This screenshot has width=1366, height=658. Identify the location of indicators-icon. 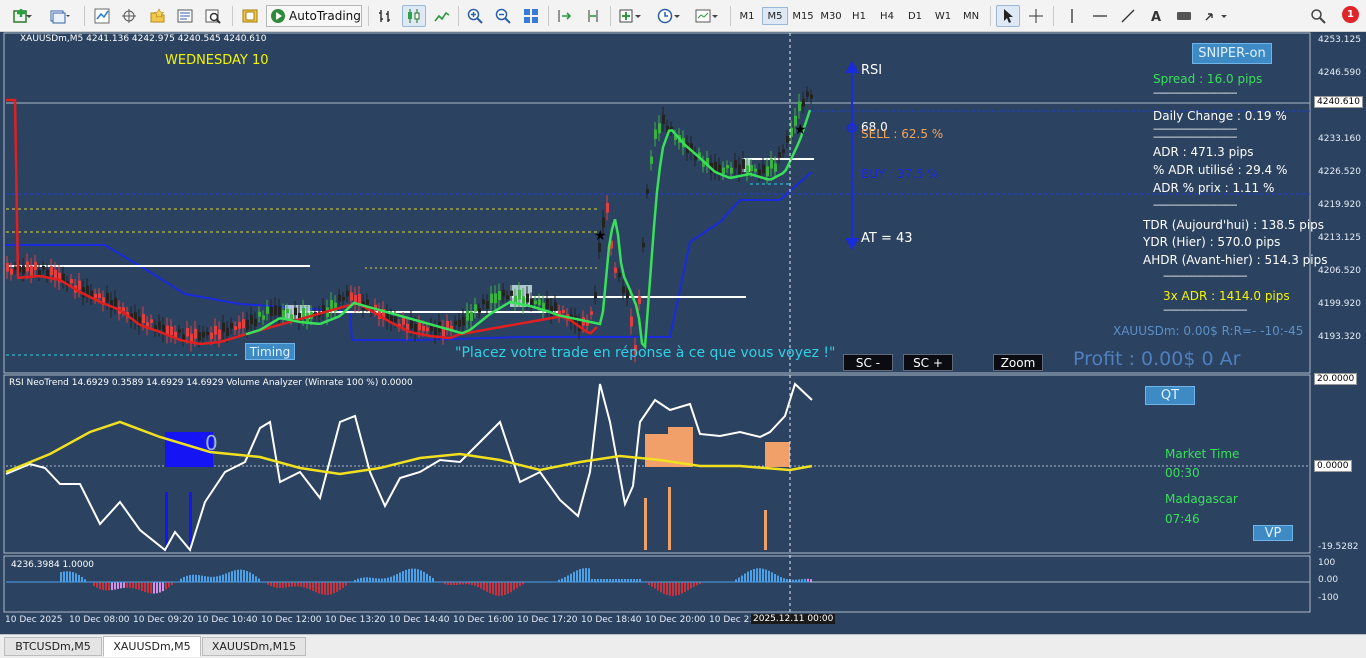
(631, 16).